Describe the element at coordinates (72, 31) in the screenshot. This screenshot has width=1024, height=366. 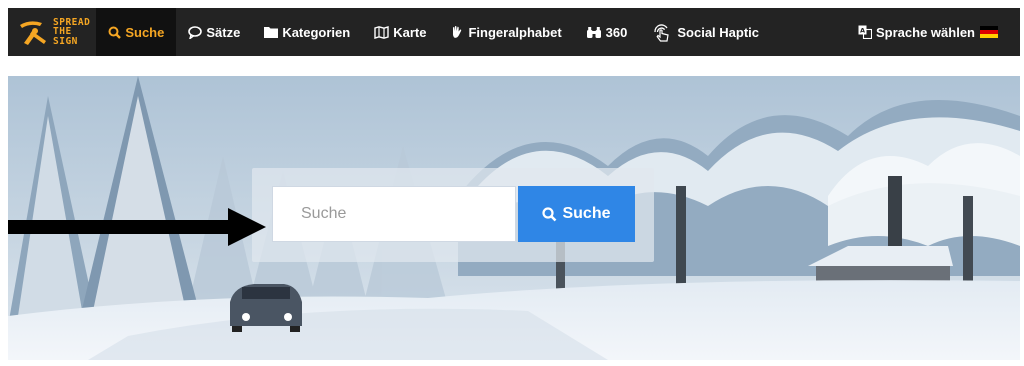
I see `logo-text: SPREAD THE SIGN` at that location.